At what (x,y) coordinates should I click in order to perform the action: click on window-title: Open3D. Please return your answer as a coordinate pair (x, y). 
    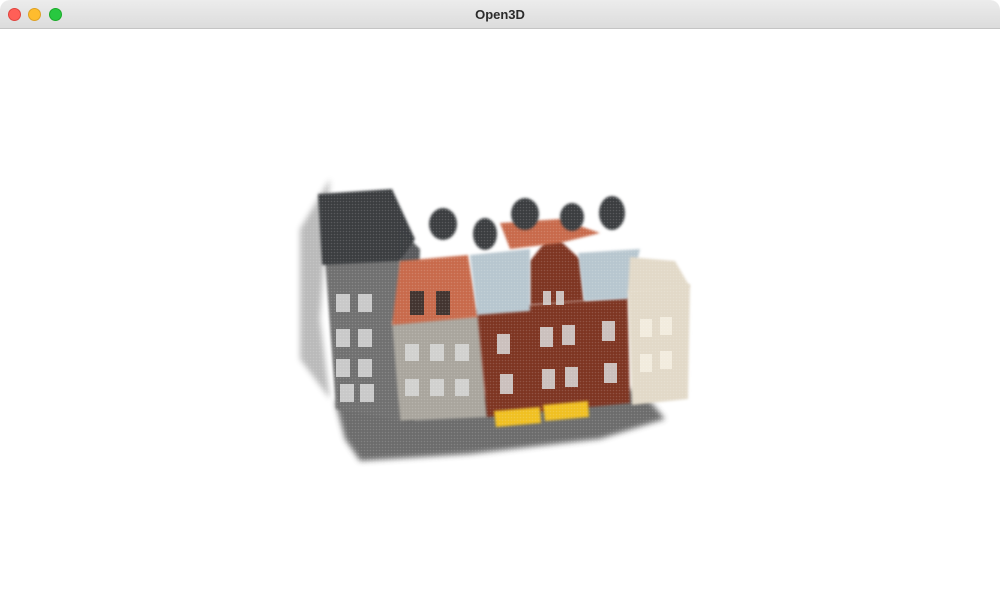
    Looking at the image, I should click on (500, 14).